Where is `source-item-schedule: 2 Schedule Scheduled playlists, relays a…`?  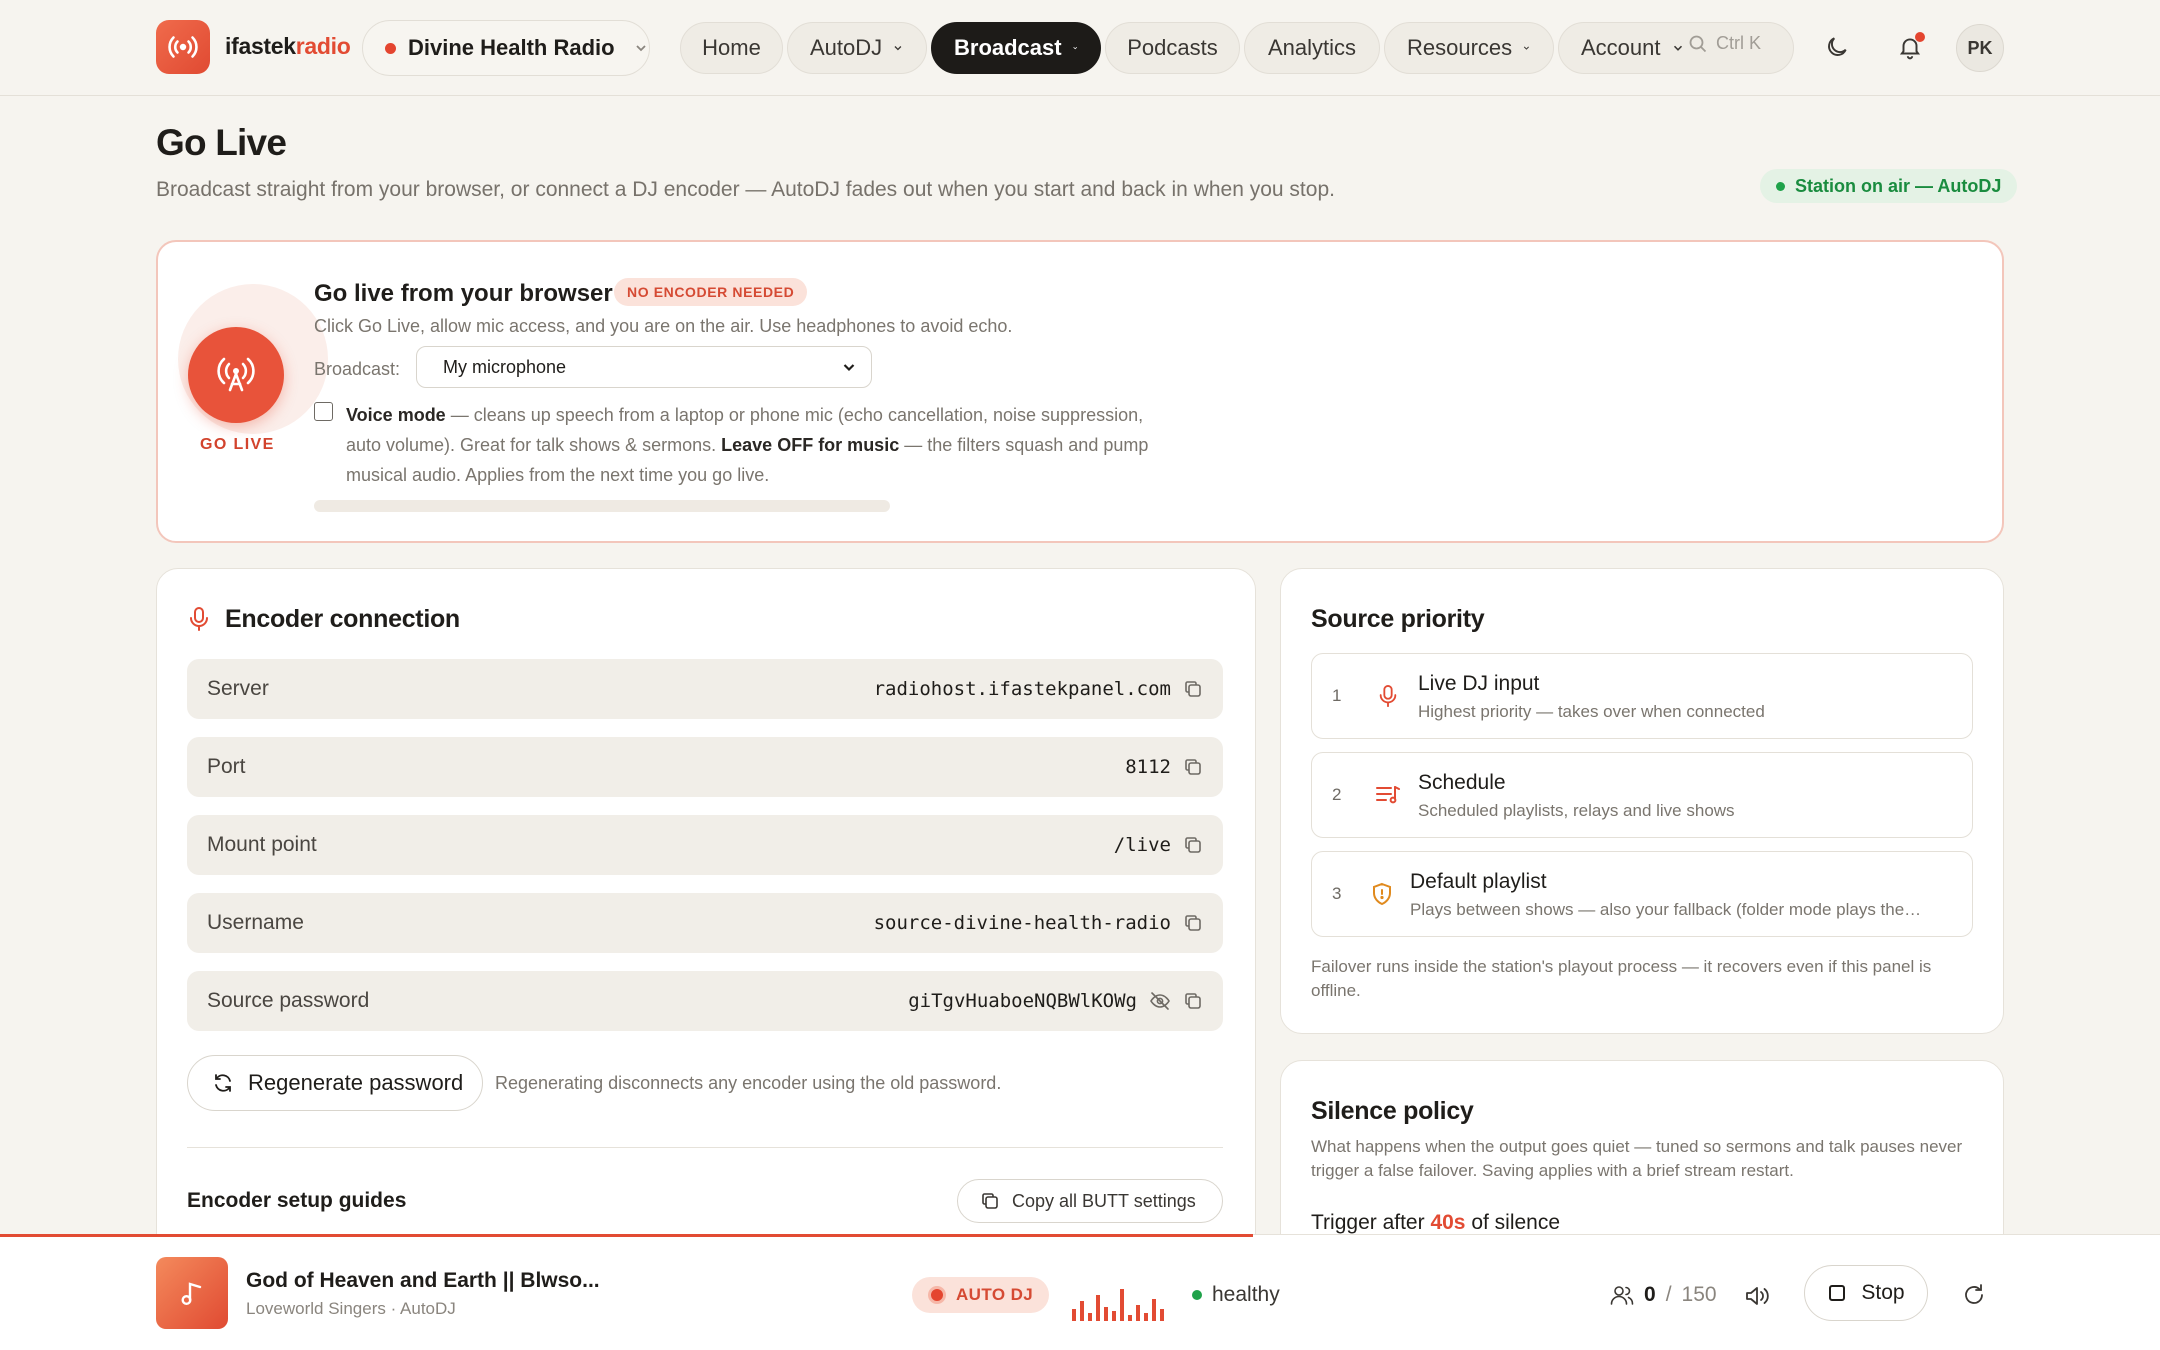 source-item-schedule: 2 Schedule Scheduled playlists, relays a… is located at coordinates (1642, 795).